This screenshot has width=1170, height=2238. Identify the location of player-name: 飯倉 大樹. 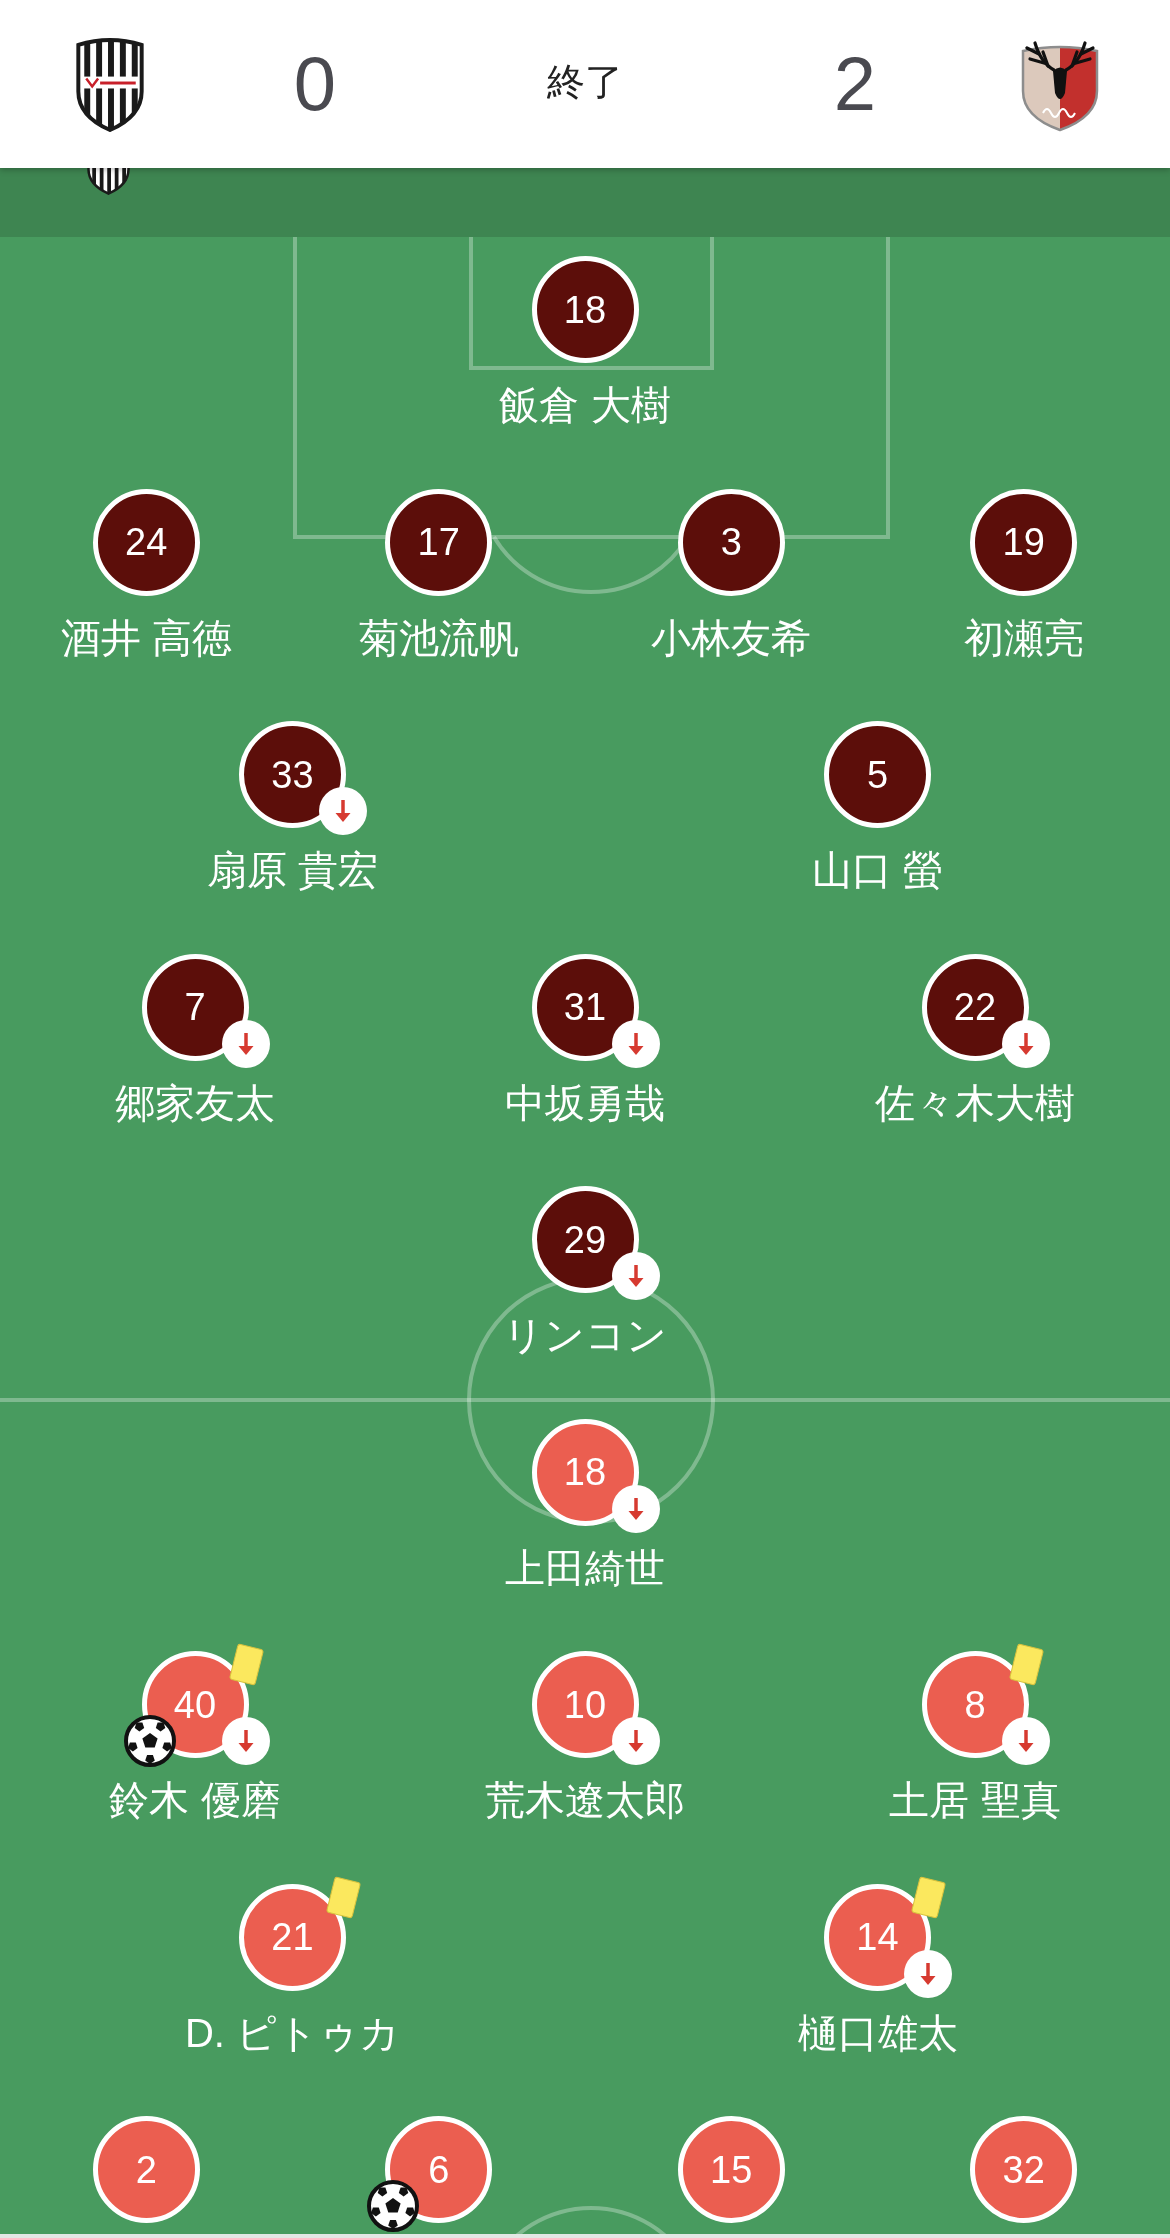
(585, 405).